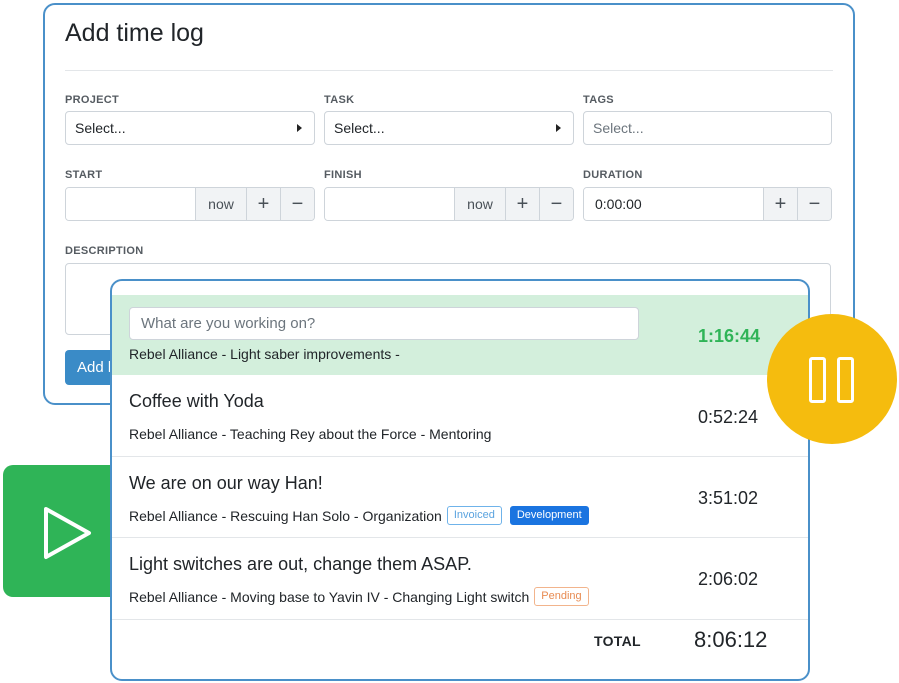 The width and height of the screenshot is (899, 683). I want to click on start-now-button: now, so click(220, 204).